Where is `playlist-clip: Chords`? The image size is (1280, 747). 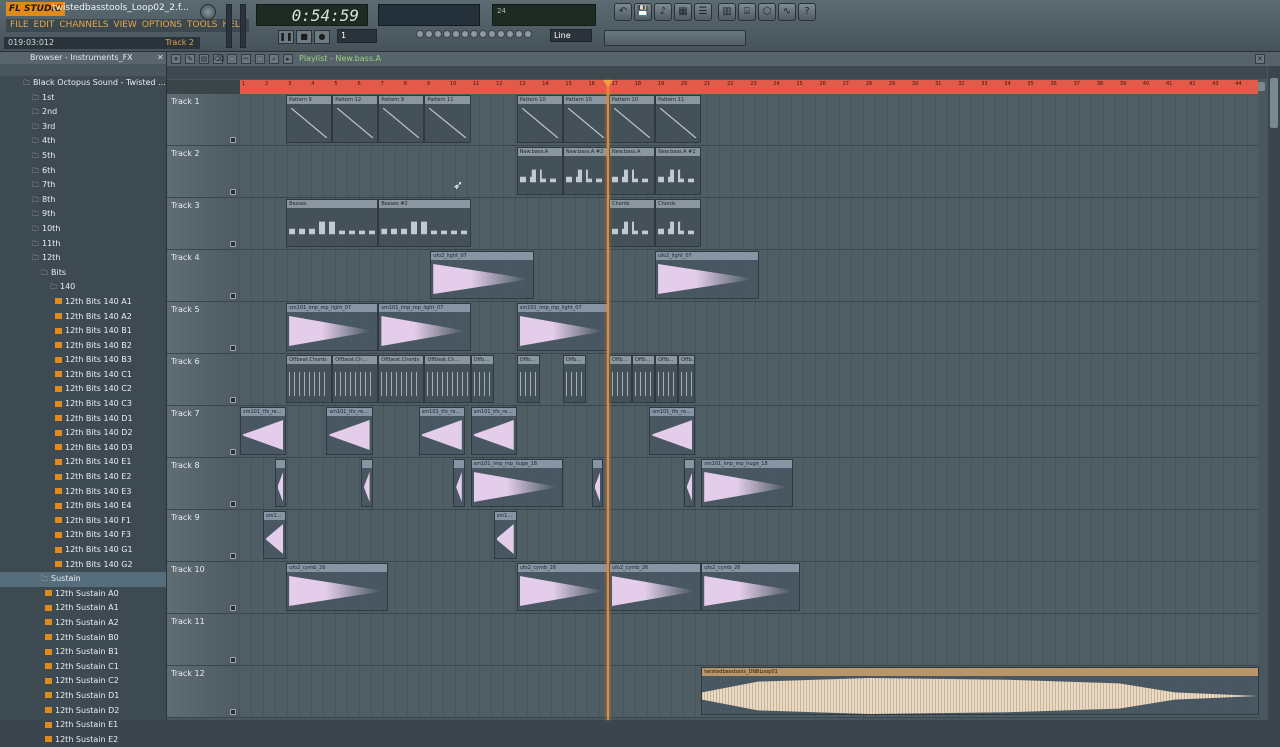
playlist-clip: Chords is located at coordinates (678, 223).